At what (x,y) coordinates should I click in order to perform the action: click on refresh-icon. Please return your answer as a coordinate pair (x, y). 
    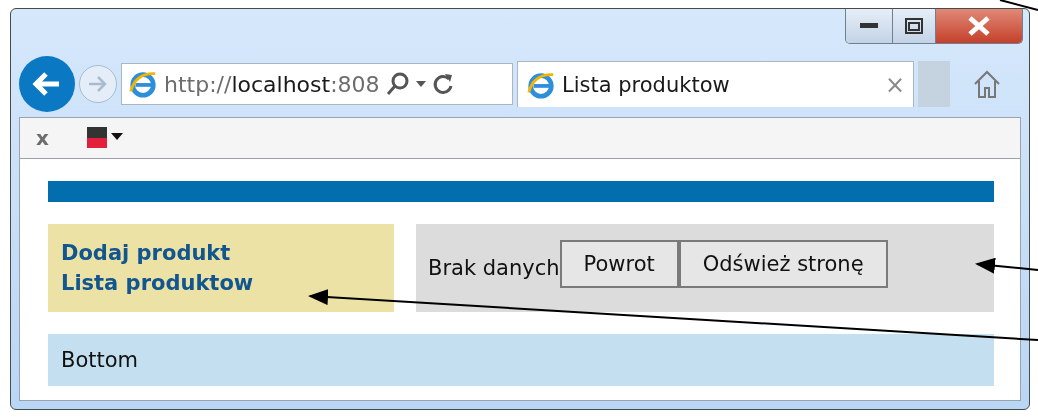
    Looking at the image, I should click on (442, 84).